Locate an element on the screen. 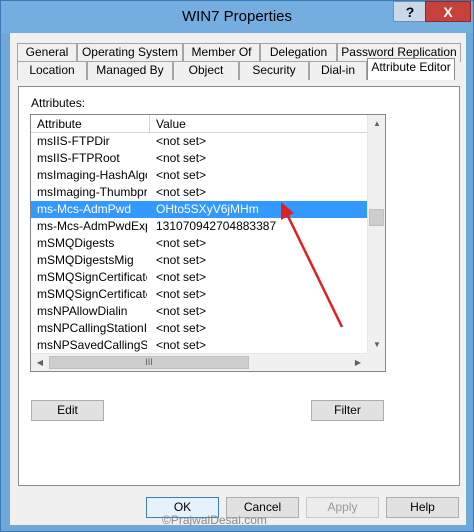  attribute-value-cell: OHto5SXyV6jMHm is located at coordinates (207, 209).